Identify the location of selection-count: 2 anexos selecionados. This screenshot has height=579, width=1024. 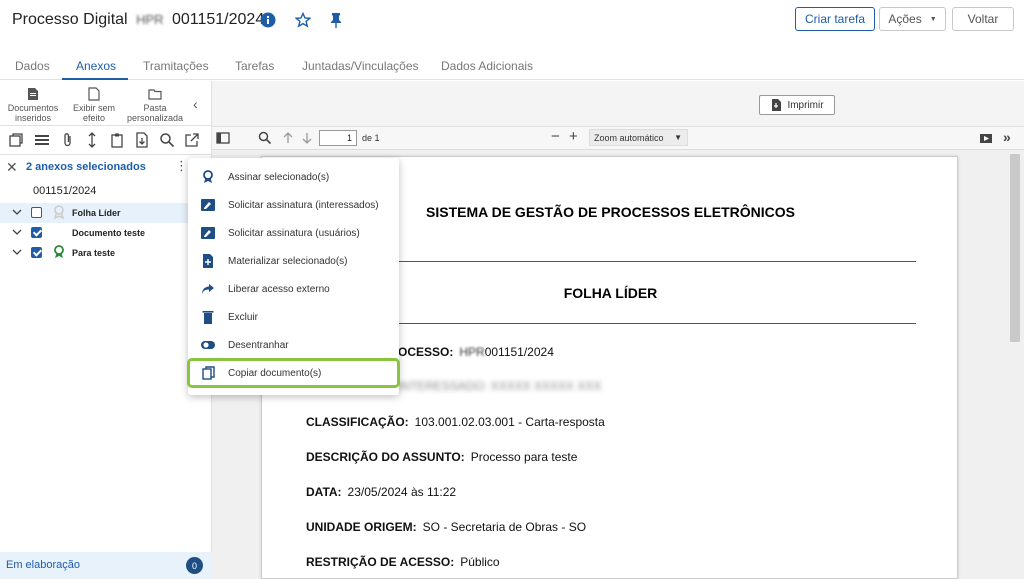
(86, 167).